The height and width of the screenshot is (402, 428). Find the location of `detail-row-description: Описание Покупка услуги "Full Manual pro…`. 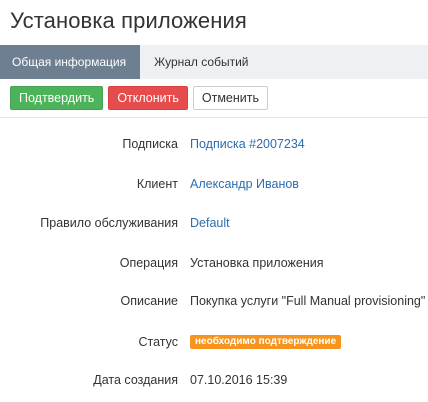

detail-row-description: Описание Покупка услуги "Full Manual pro… is located at coordinates (214, 301).